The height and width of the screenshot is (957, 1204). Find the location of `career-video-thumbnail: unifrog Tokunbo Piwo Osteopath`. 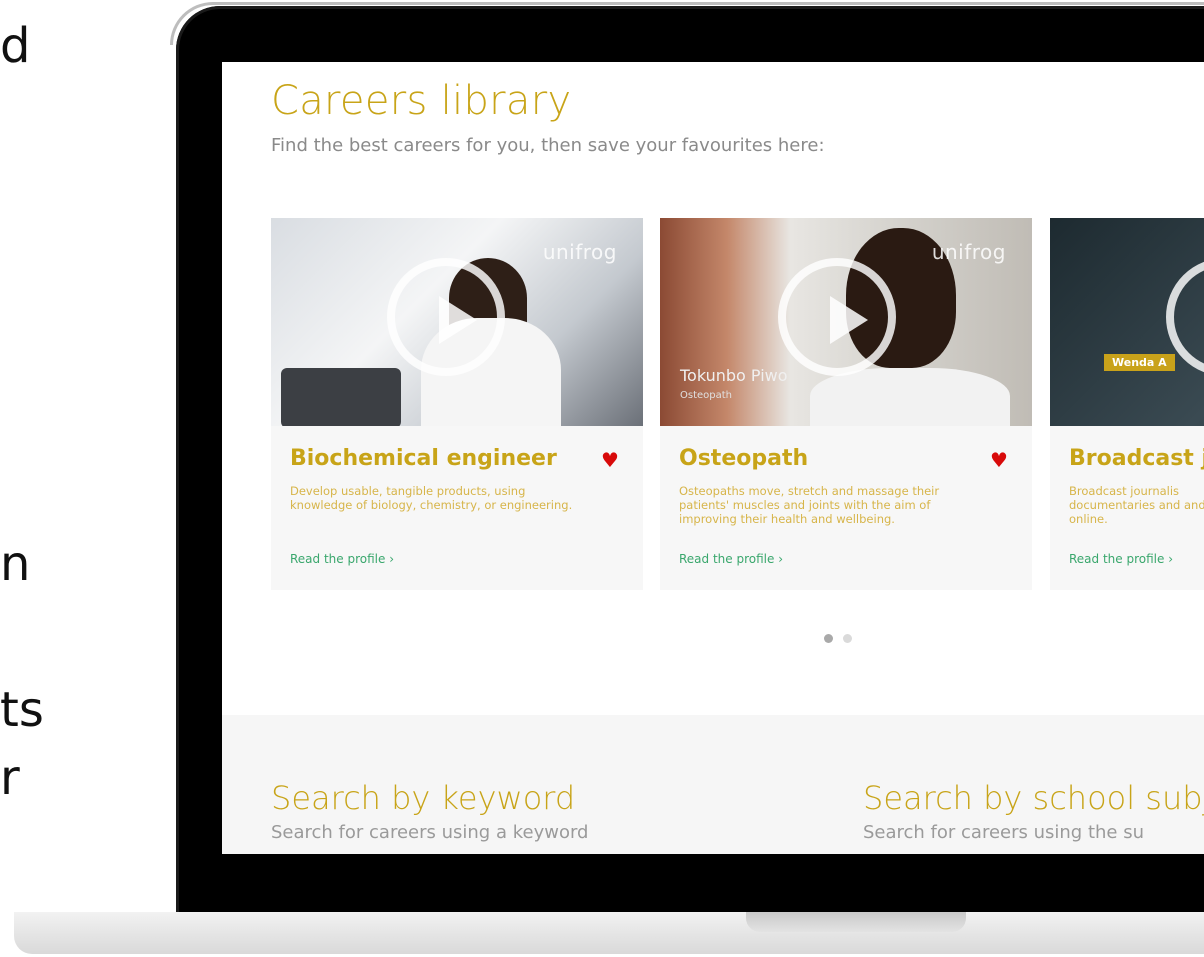

career-video-thumbnail: unifrog Tokunbo Piwo Osteopath is located at coordinates (846, 322).